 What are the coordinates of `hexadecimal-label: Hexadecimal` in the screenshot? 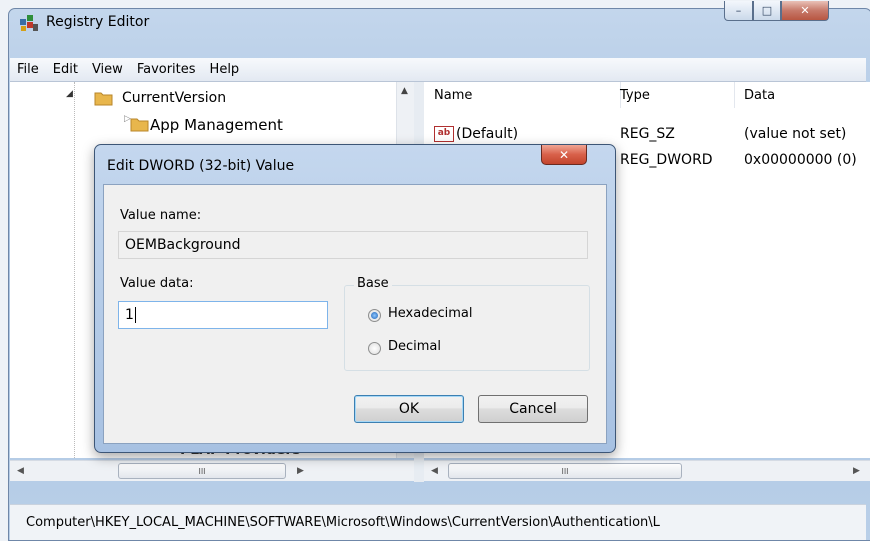 It's located at (430, 313).